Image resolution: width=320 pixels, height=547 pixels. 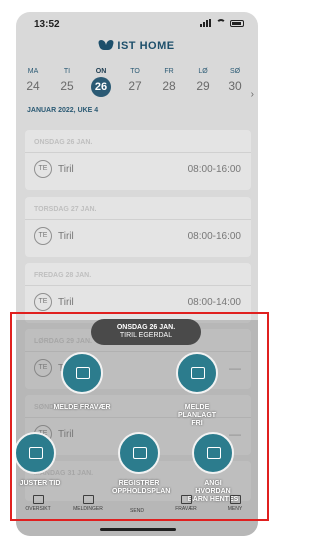 What do you see at coordinates (252, 94) in the screenshot?
I see `next-week-chevron-icon: ›` at bounding box center [252, 94].